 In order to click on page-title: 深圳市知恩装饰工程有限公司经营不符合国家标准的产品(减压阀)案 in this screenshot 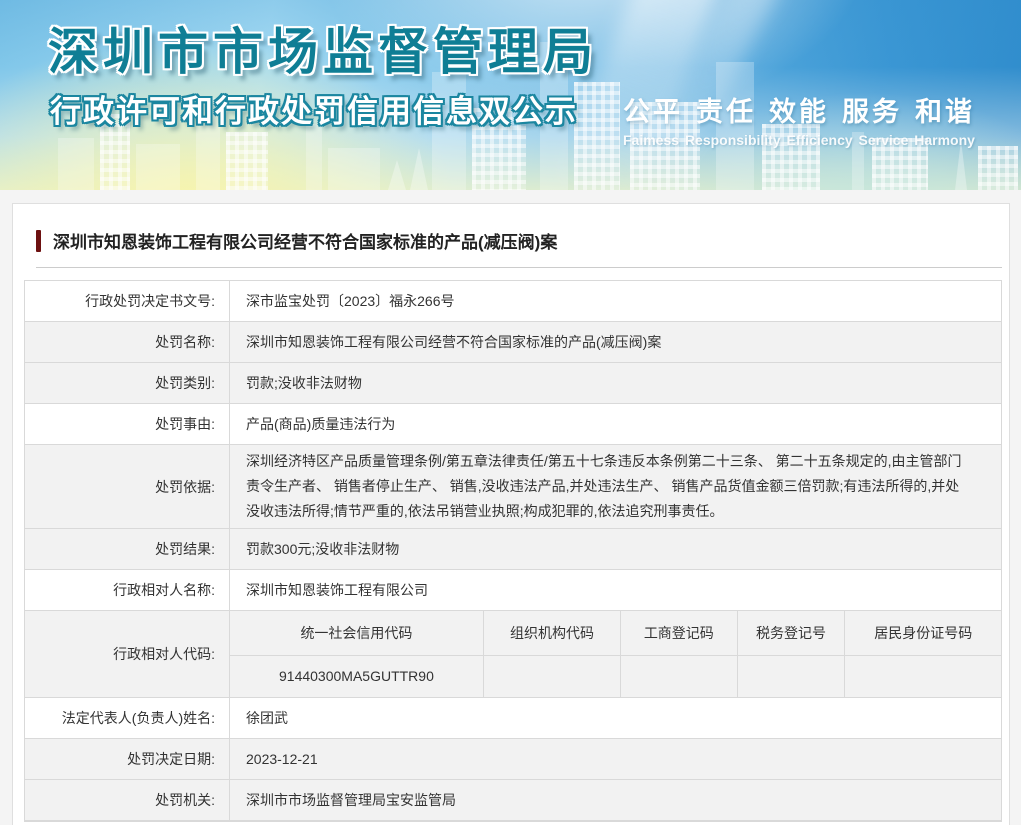, I will do `click(305, 242)`.